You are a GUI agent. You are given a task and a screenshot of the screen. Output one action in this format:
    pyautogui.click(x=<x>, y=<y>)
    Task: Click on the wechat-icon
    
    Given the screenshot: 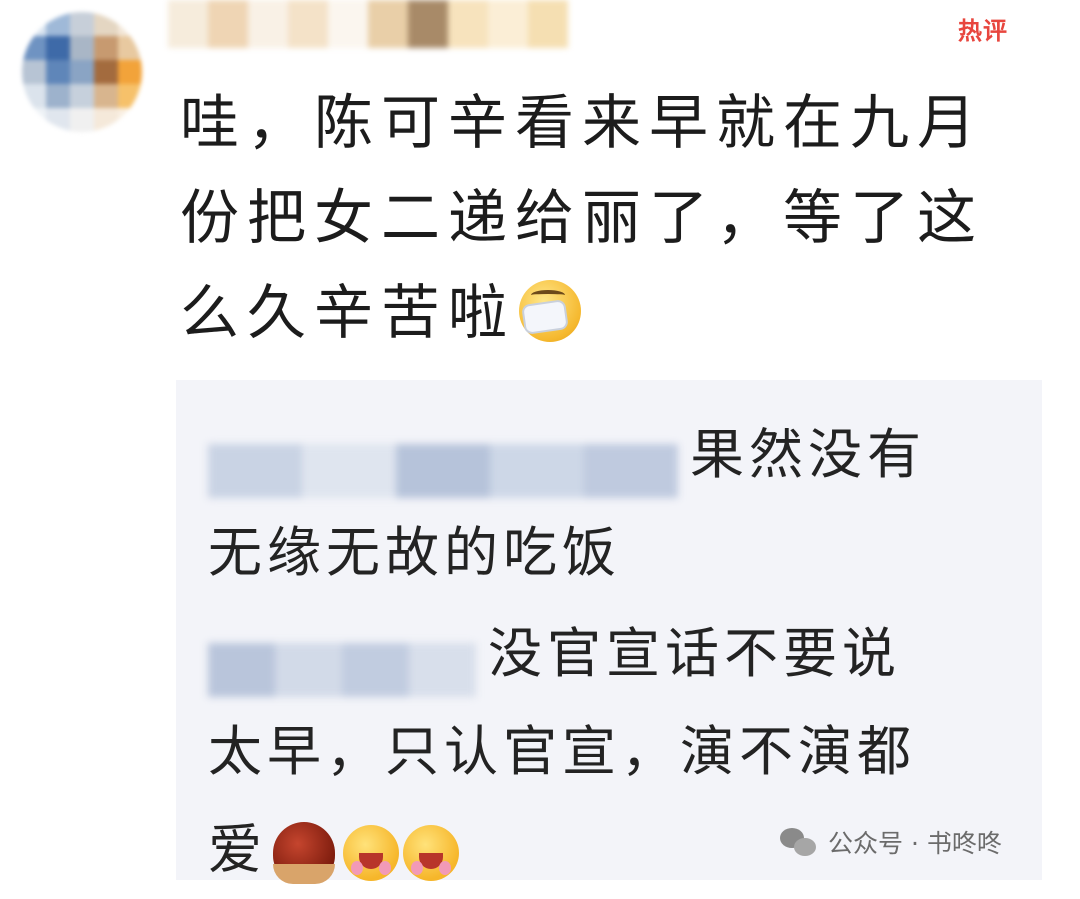 What is the action you would take?
    pyautogui.click(x=799, y=842)
    